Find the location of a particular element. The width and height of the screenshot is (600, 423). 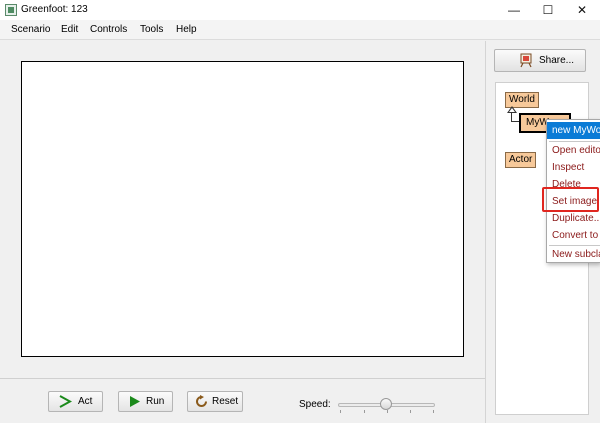

inheritance-arrow-icon is located at coordinates (512, 109).